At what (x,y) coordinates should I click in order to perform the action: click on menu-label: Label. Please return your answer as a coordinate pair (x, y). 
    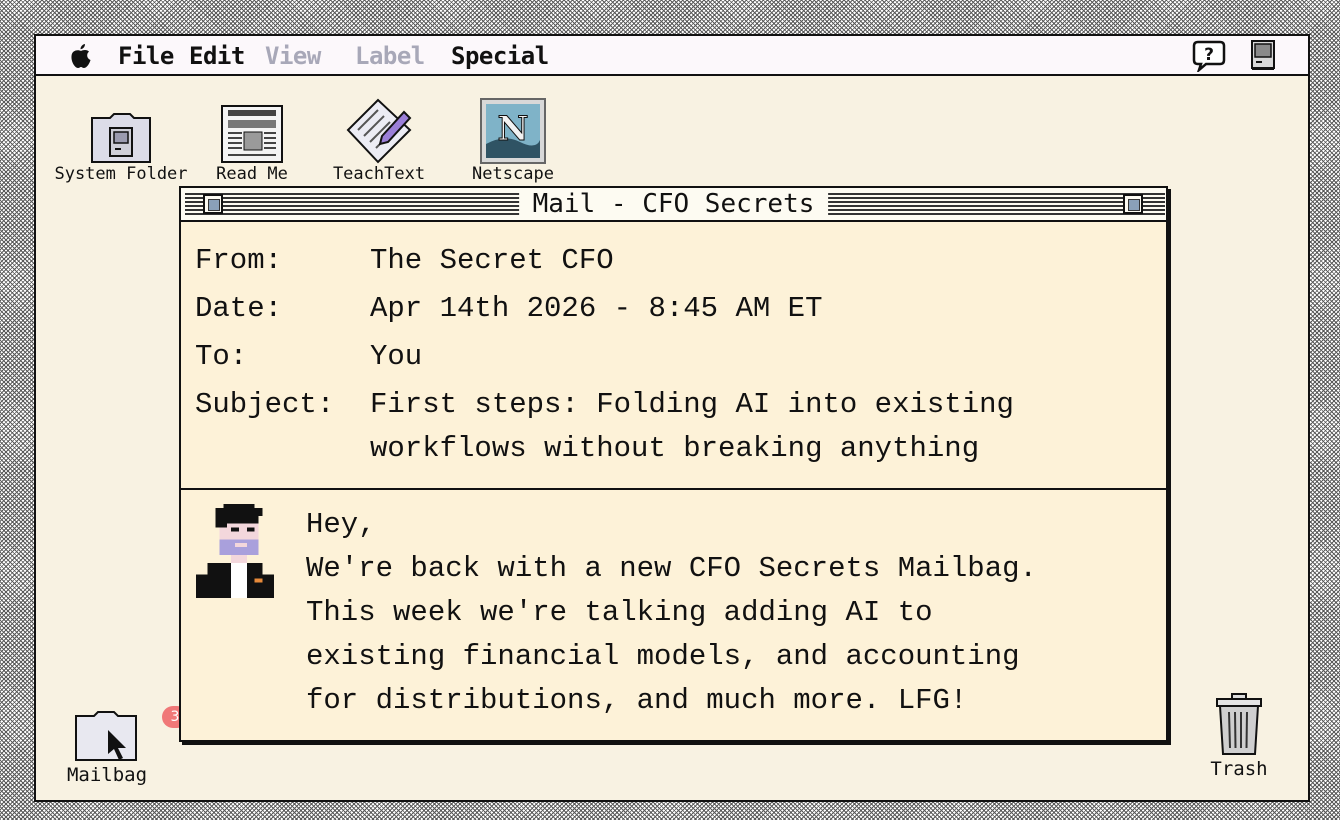
    Looking at the image, I should click on (390, 56).